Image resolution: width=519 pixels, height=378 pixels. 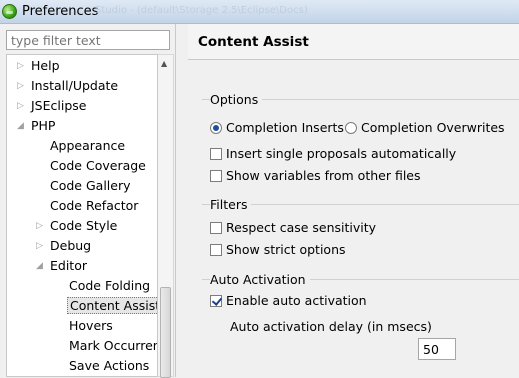 What do you see at coordinates (9, 11) in the screenshot?
I see `app-icon` at bounding box center [9, 11].